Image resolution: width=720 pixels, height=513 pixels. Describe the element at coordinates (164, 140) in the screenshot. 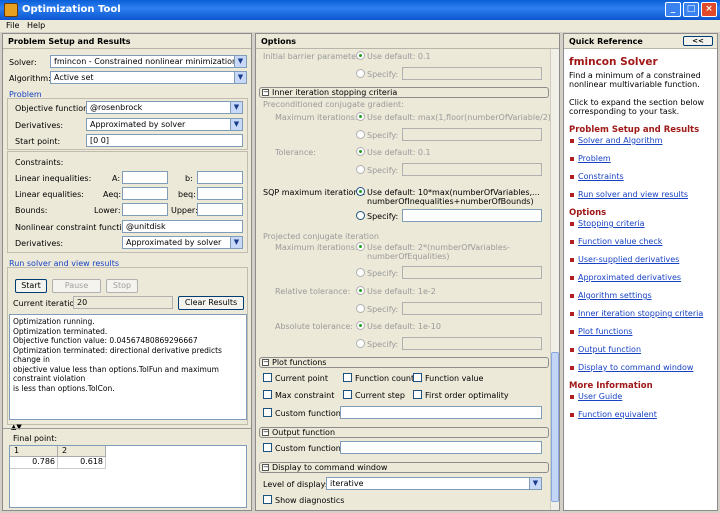

I see `start-point-input: [0 0]` at that location.